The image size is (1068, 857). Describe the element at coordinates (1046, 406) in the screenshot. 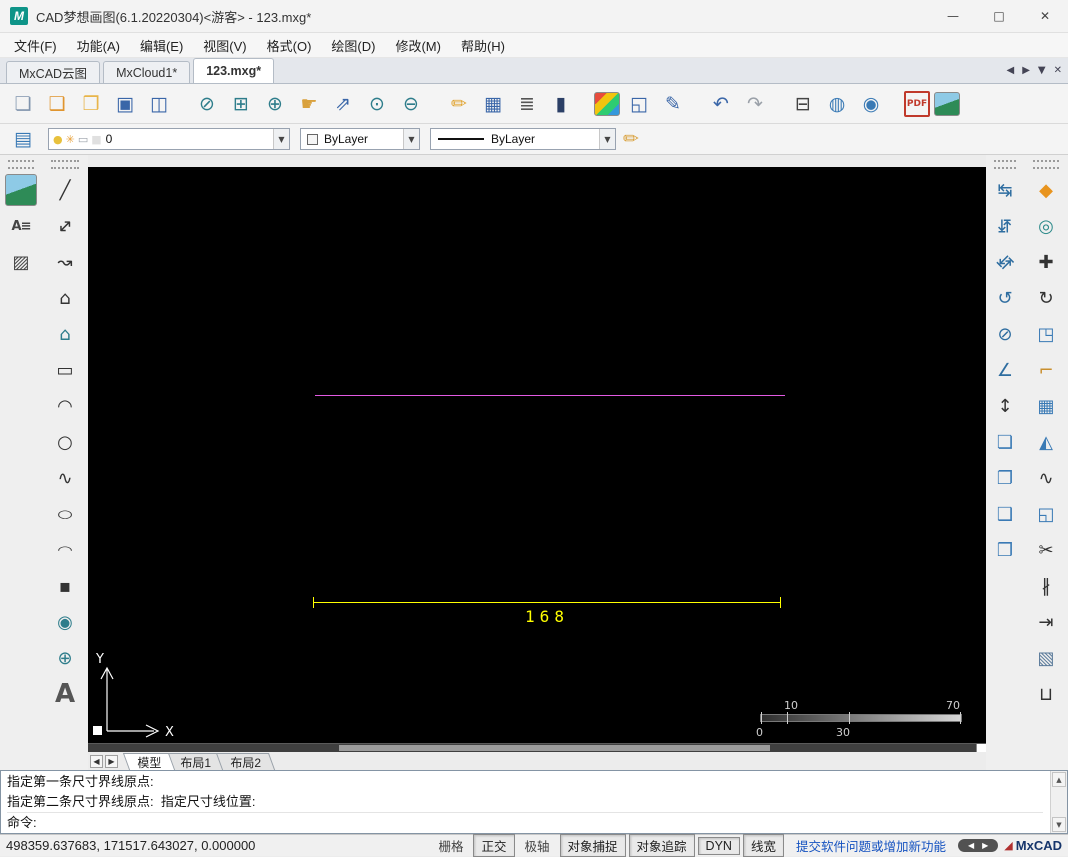

I see `array-icon: ▦` at that location.